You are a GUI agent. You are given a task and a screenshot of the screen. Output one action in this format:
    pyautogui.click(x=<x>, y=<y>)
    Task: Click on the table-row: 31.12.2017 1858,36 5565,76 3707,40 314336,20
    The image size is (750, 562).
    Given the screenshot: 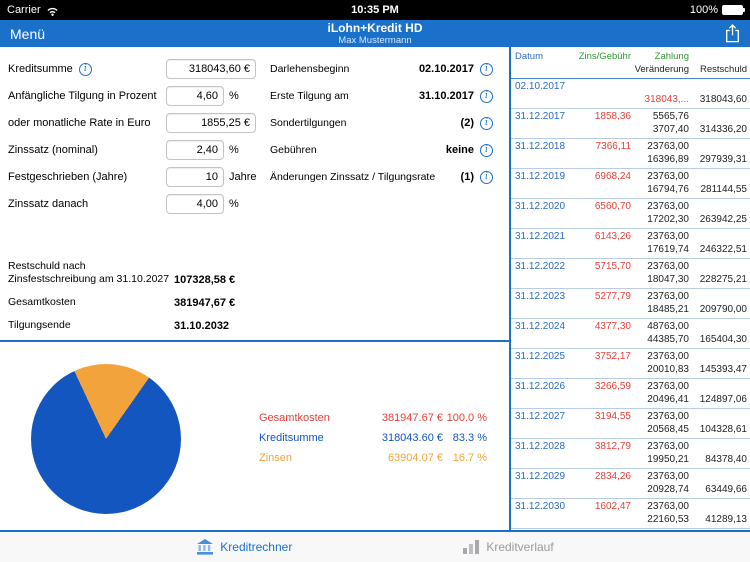 What is the action you would take?
    pyautogui.click(x=630, y=124)
    